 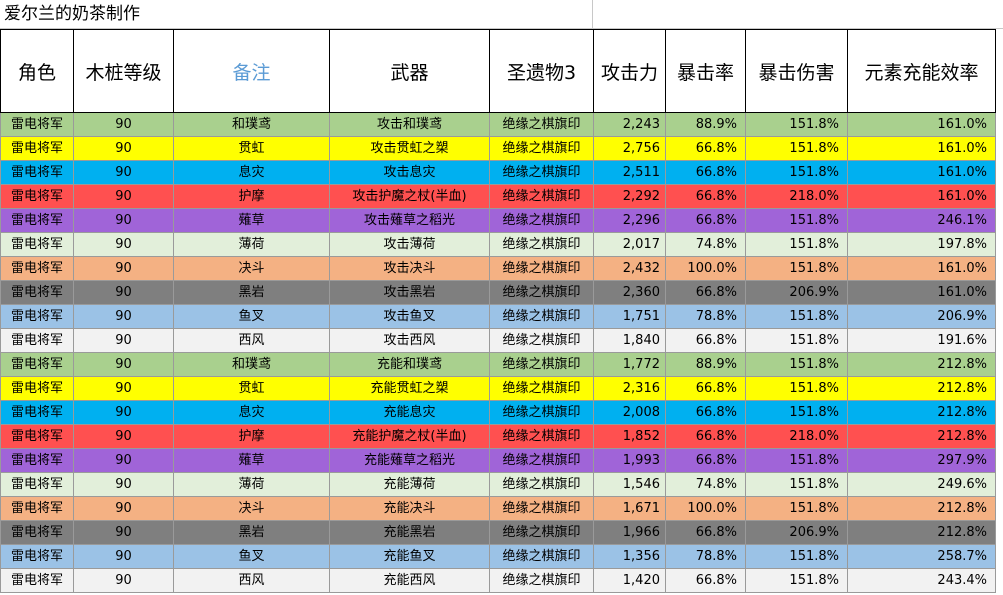 I want to click on cell-atk: 2,292, so click(x=629, y=196).